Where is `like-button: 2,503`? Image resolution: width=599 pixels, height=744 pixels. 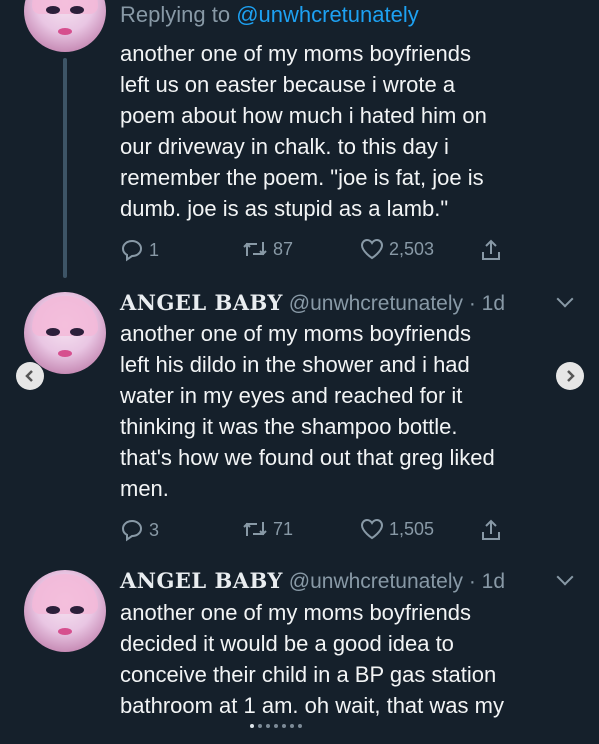 like-button: 2,503 is located at coordinates (397, 249).